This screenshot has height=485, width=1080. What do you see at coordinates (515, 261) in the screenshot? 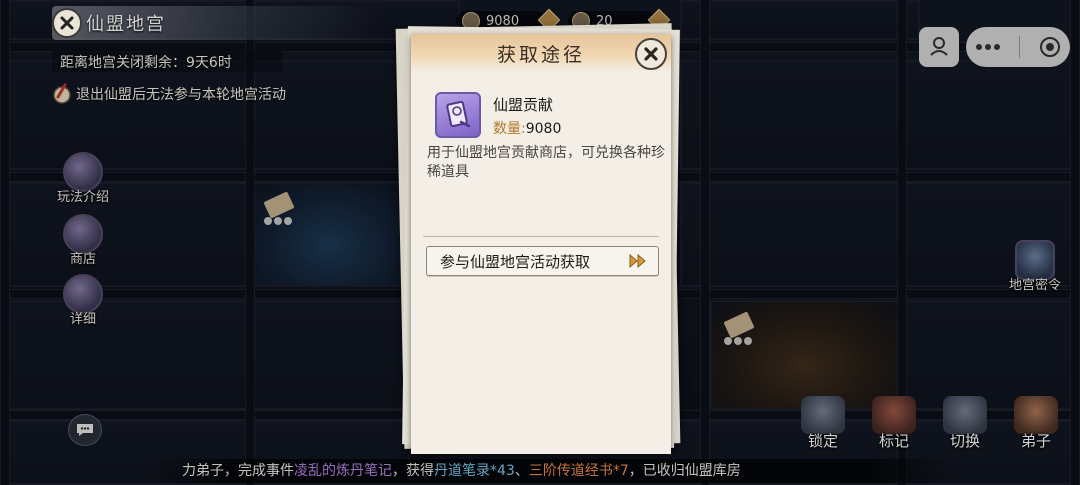
I see `source-label: 参与仙盟地宫活动获取` at bounding box center [515, 261].